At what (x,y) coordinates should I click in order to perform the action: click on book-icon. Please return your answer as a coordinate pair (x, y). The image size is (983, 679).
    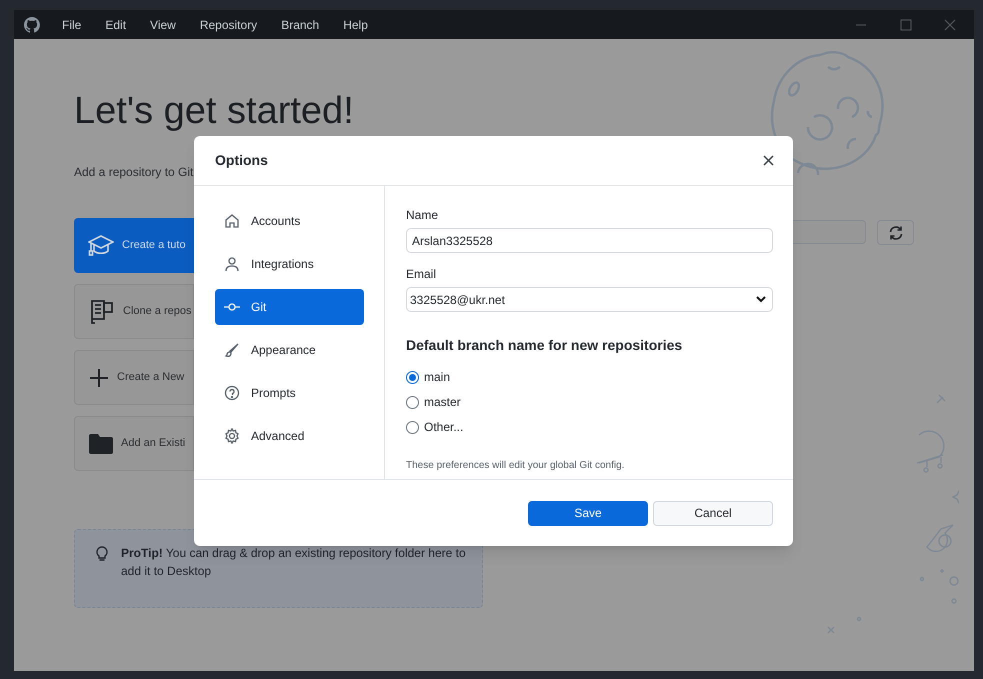
    Looking at the image, I should click on (102, 311).